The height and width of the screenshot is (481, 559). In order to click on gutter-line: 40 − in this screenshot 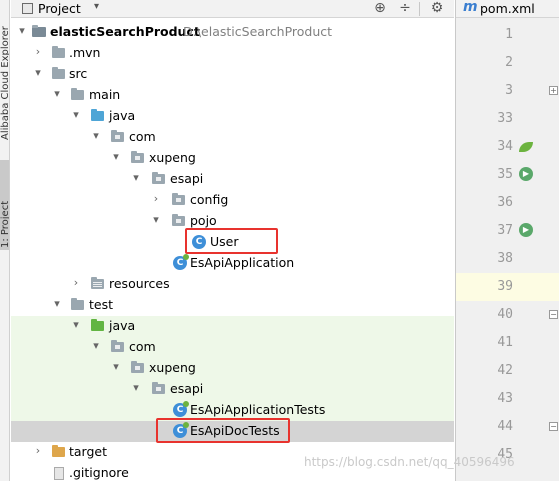, I will do `click(507, 315)`.